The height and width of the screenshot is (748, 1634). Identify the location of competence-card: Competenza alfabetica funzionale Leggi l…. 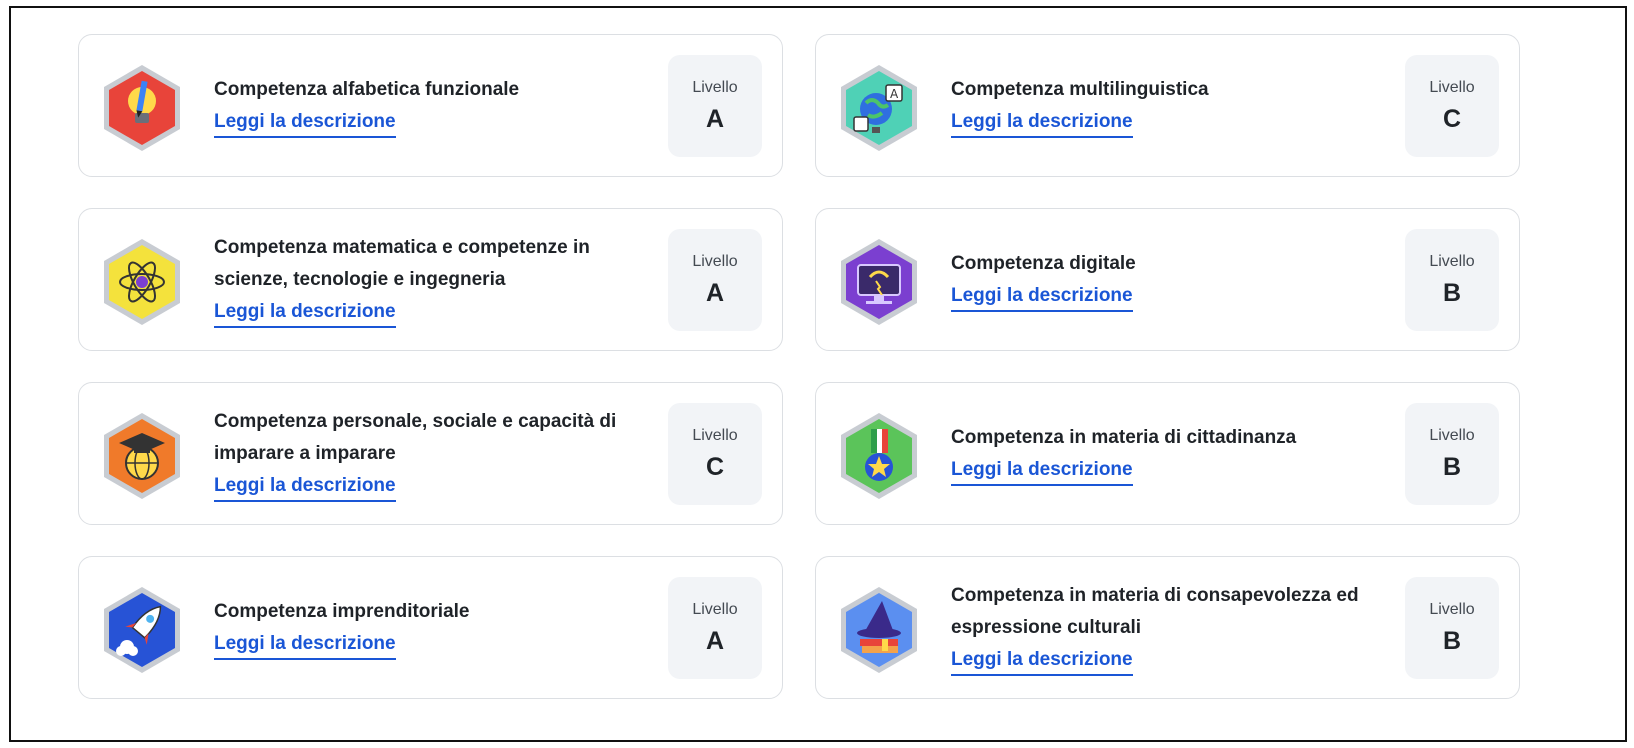
(430, 105).